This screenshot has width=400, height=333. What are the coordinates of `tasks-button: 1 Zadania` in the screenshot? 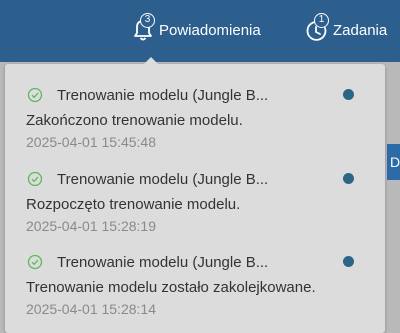 It's located at (345, 30).